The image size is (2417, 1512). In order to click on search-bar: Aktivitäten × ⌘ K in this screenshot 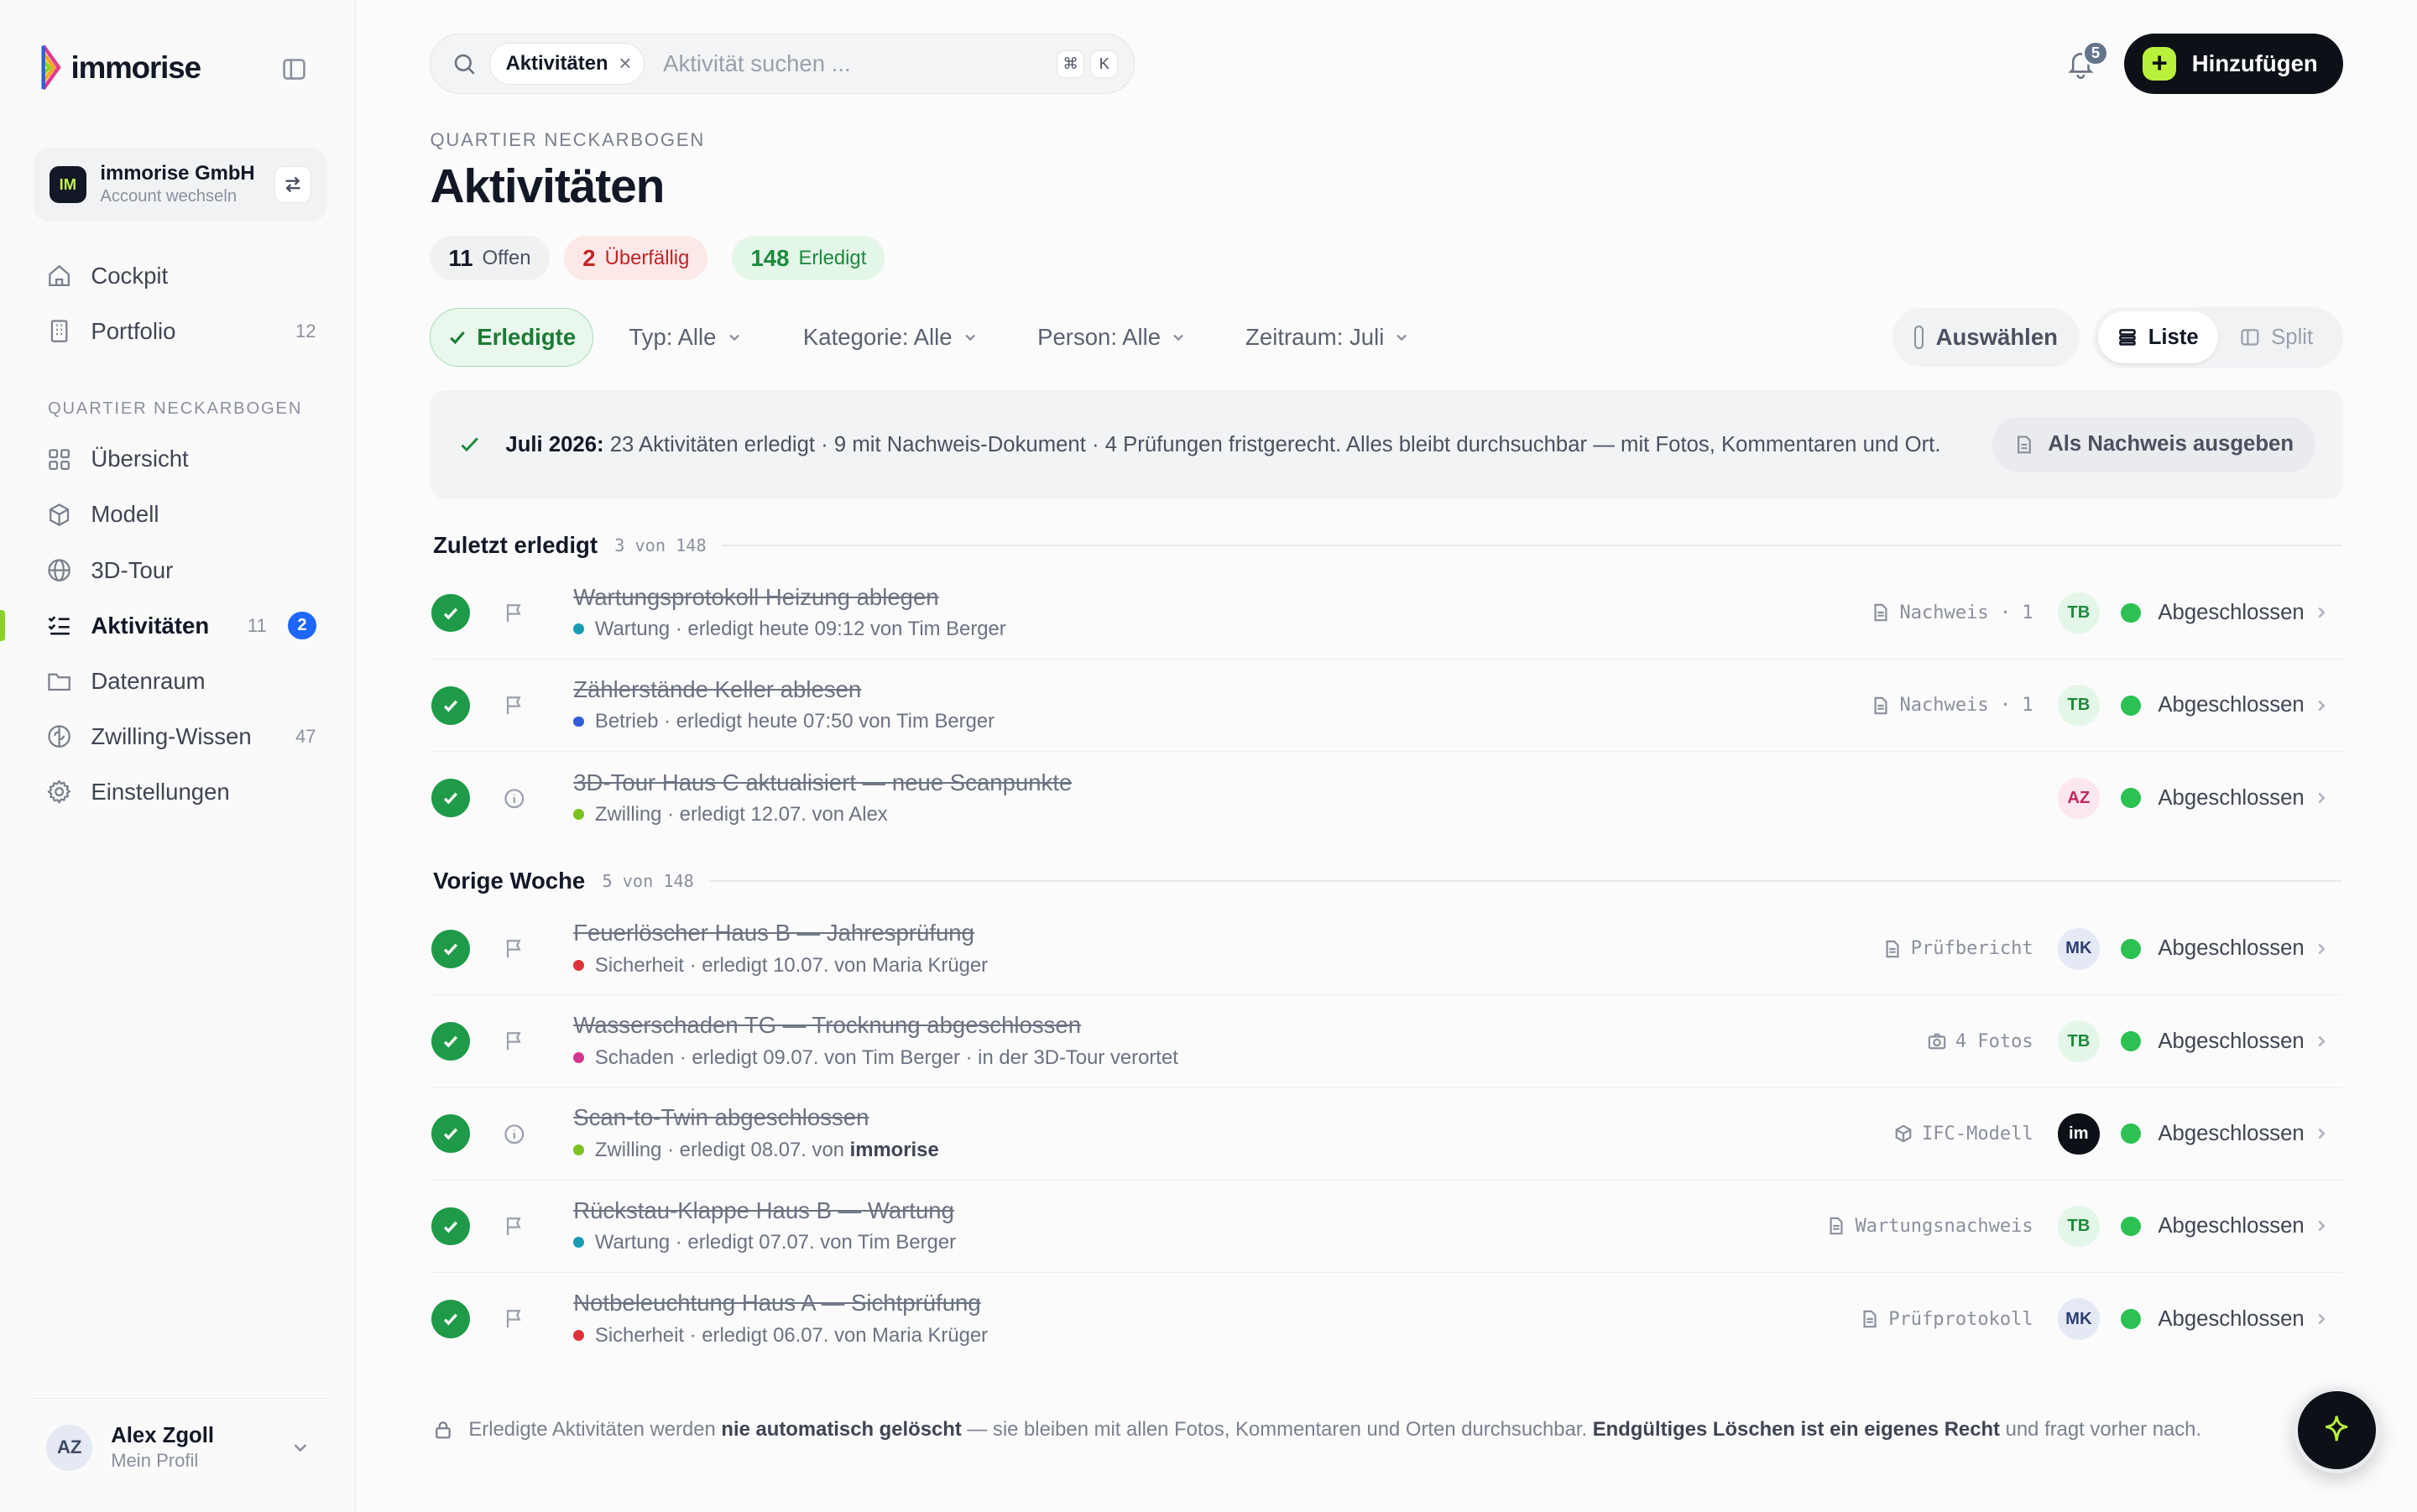, I will do `click(782, 64)`.